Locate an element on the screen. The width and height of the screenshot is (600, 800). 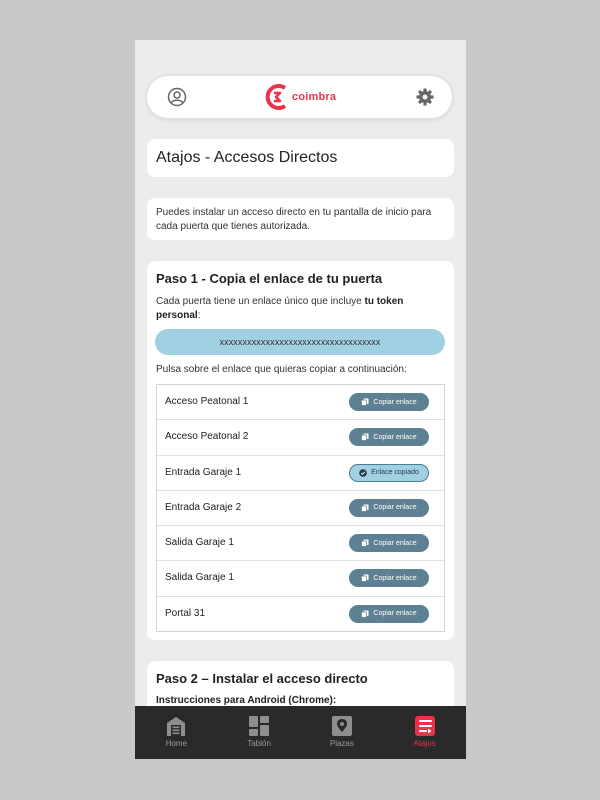
map-pin-icon is located at coordinates (341, 726).